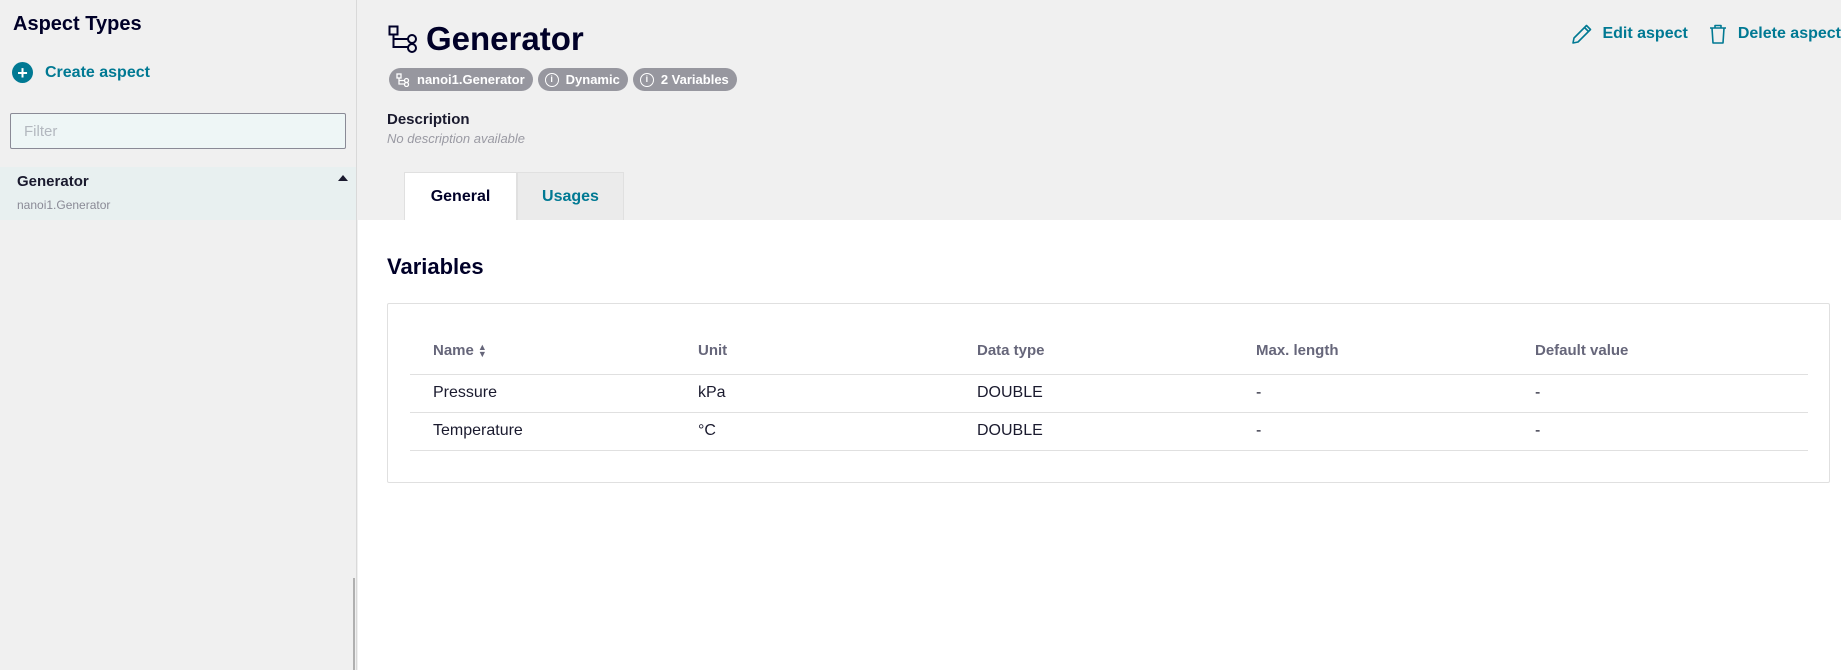 This screenshot has height=670, width=1841. Describe the element at coordinates (814, 393) in the screenshot. I see `cell-unit: kPa` at that location.